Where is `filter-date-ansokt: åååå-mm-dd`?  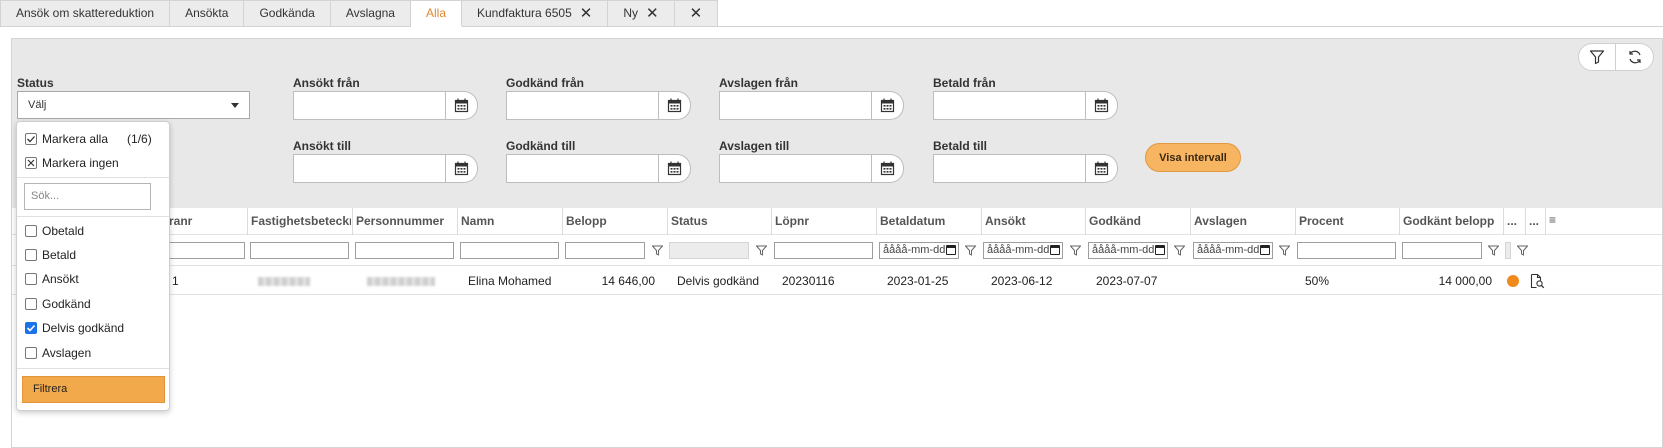
filter-date-ansokt: åååå-mm-dd is located at coordinates (1023, 250).